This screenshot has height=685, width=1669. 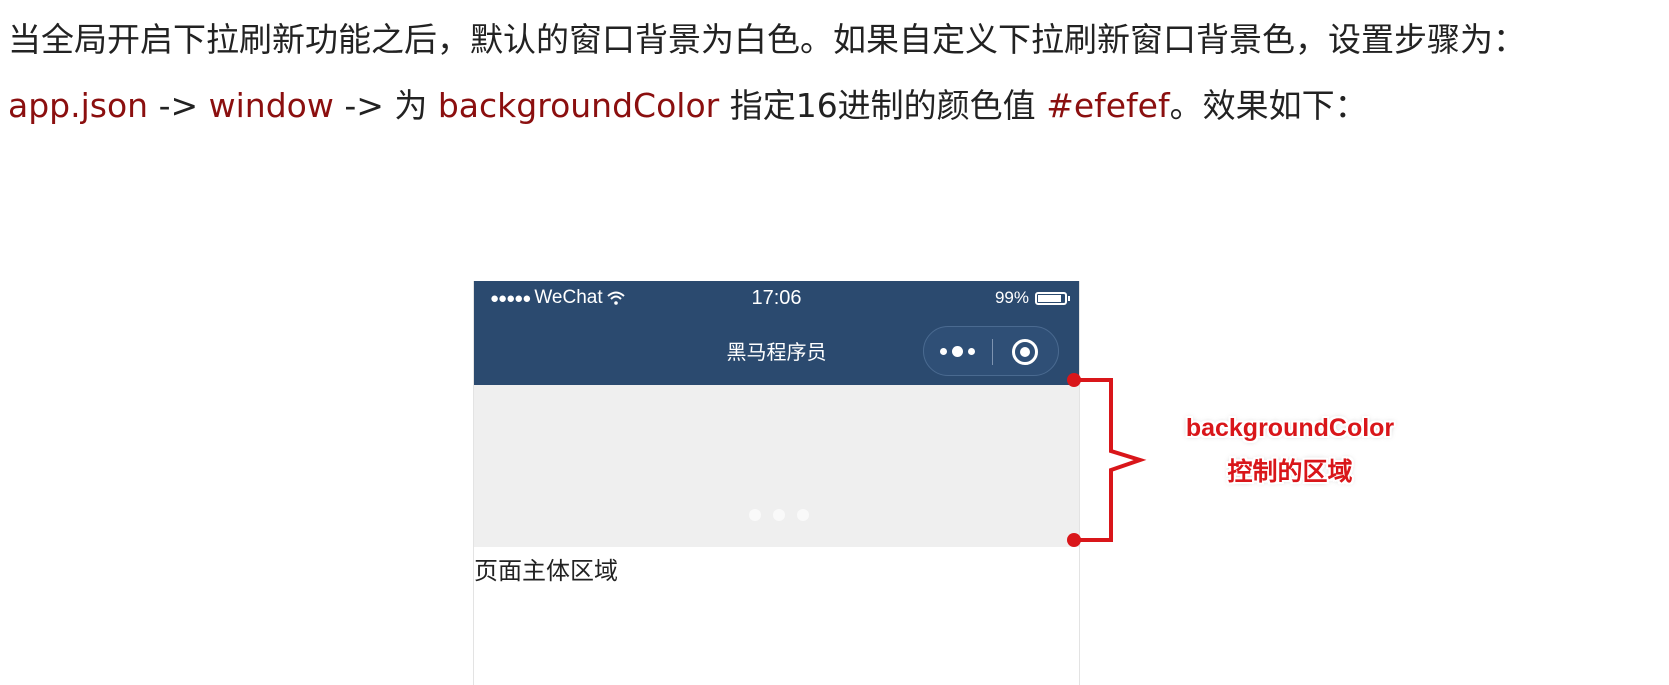 What do you see at coordinates (992, 352) in the screenshot?
I see `capsule-divider` at bounding box center [992, 352].